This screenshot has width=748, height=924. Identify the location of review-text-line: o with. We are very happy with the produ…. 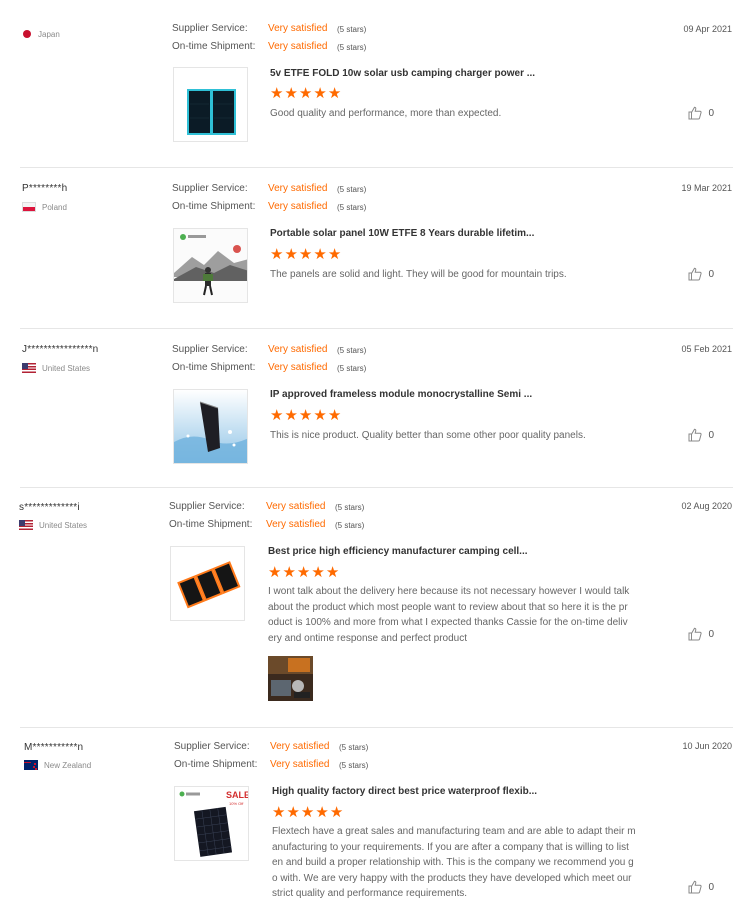
(452, 878).